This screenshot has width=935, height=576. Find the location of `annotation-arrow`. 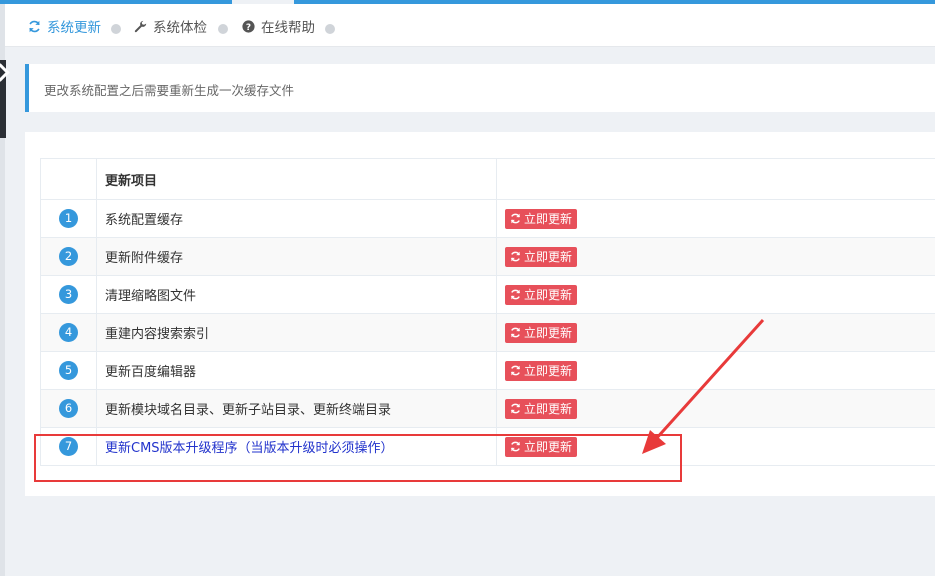

annotation-arrow is located at coordinates (703, 386).